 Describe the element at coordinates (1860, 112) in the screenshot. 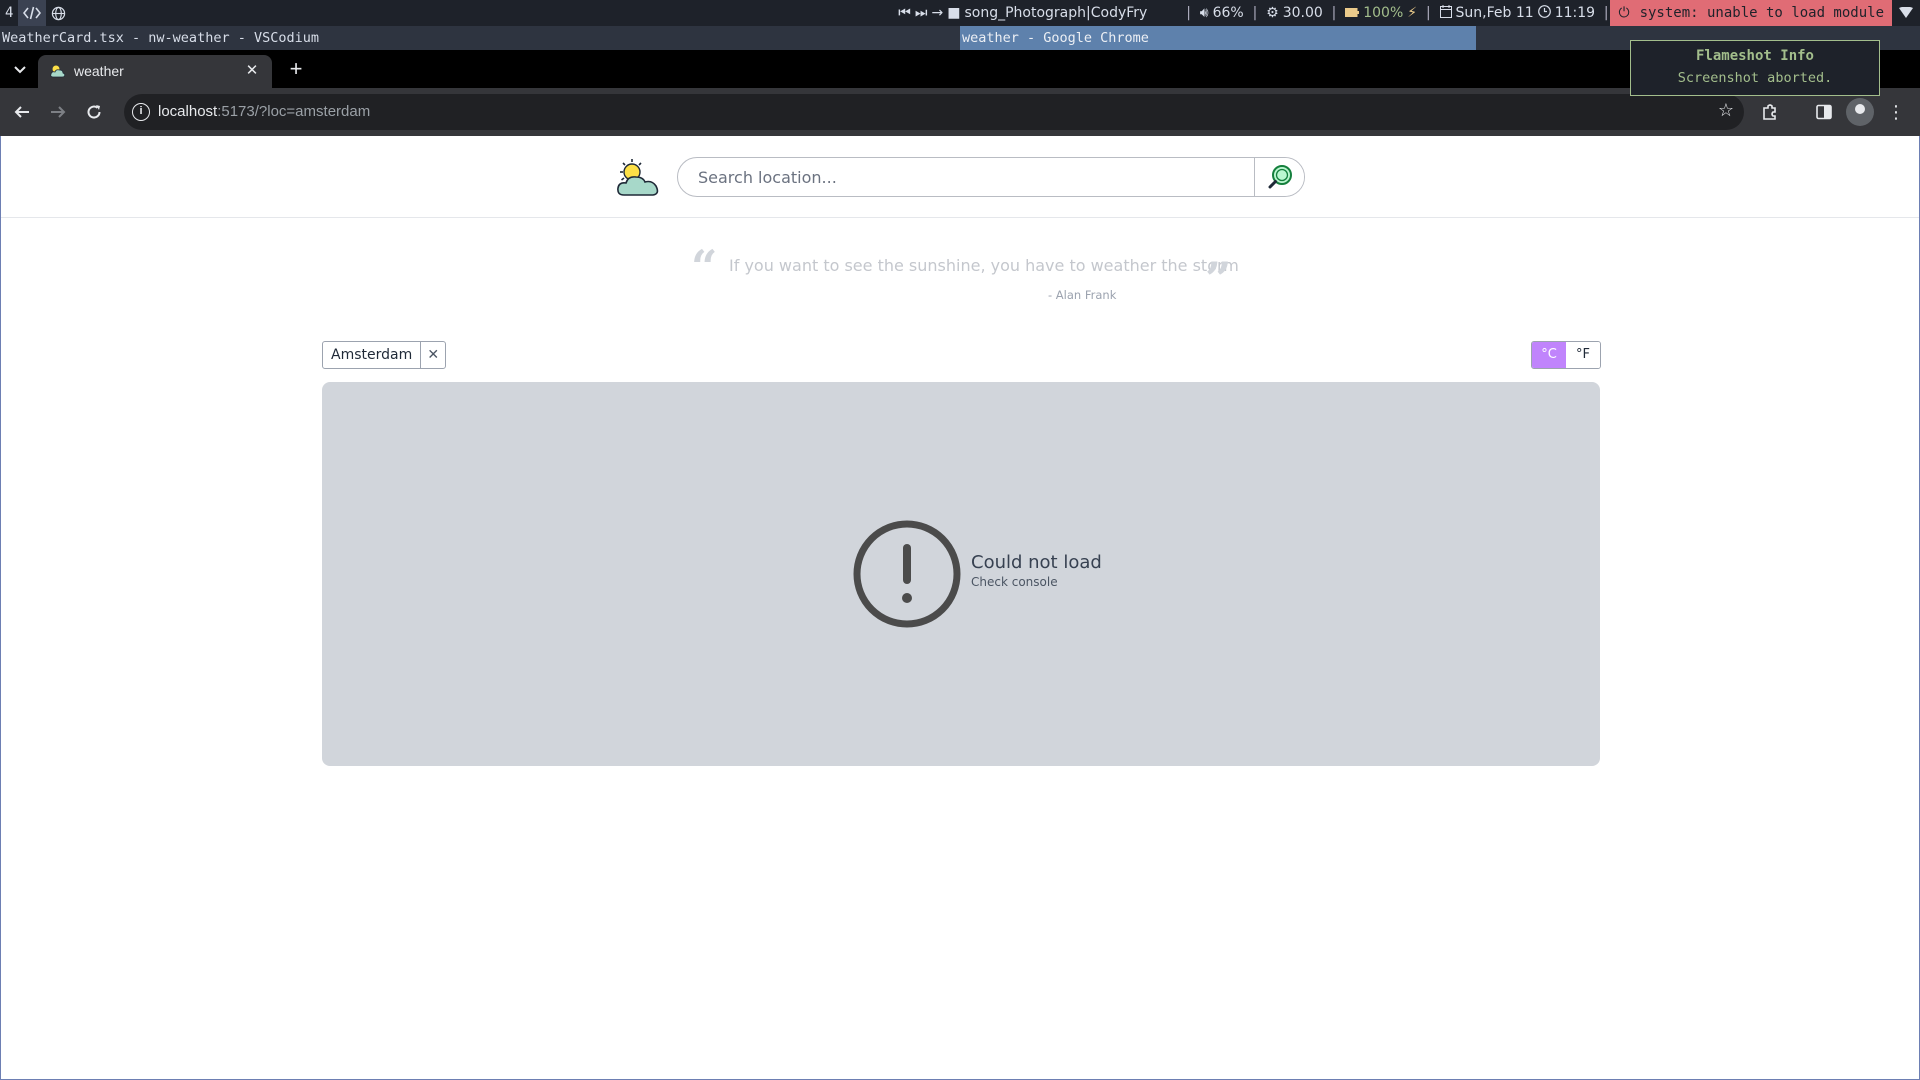

I see `profile-avatar-icon` at that location.